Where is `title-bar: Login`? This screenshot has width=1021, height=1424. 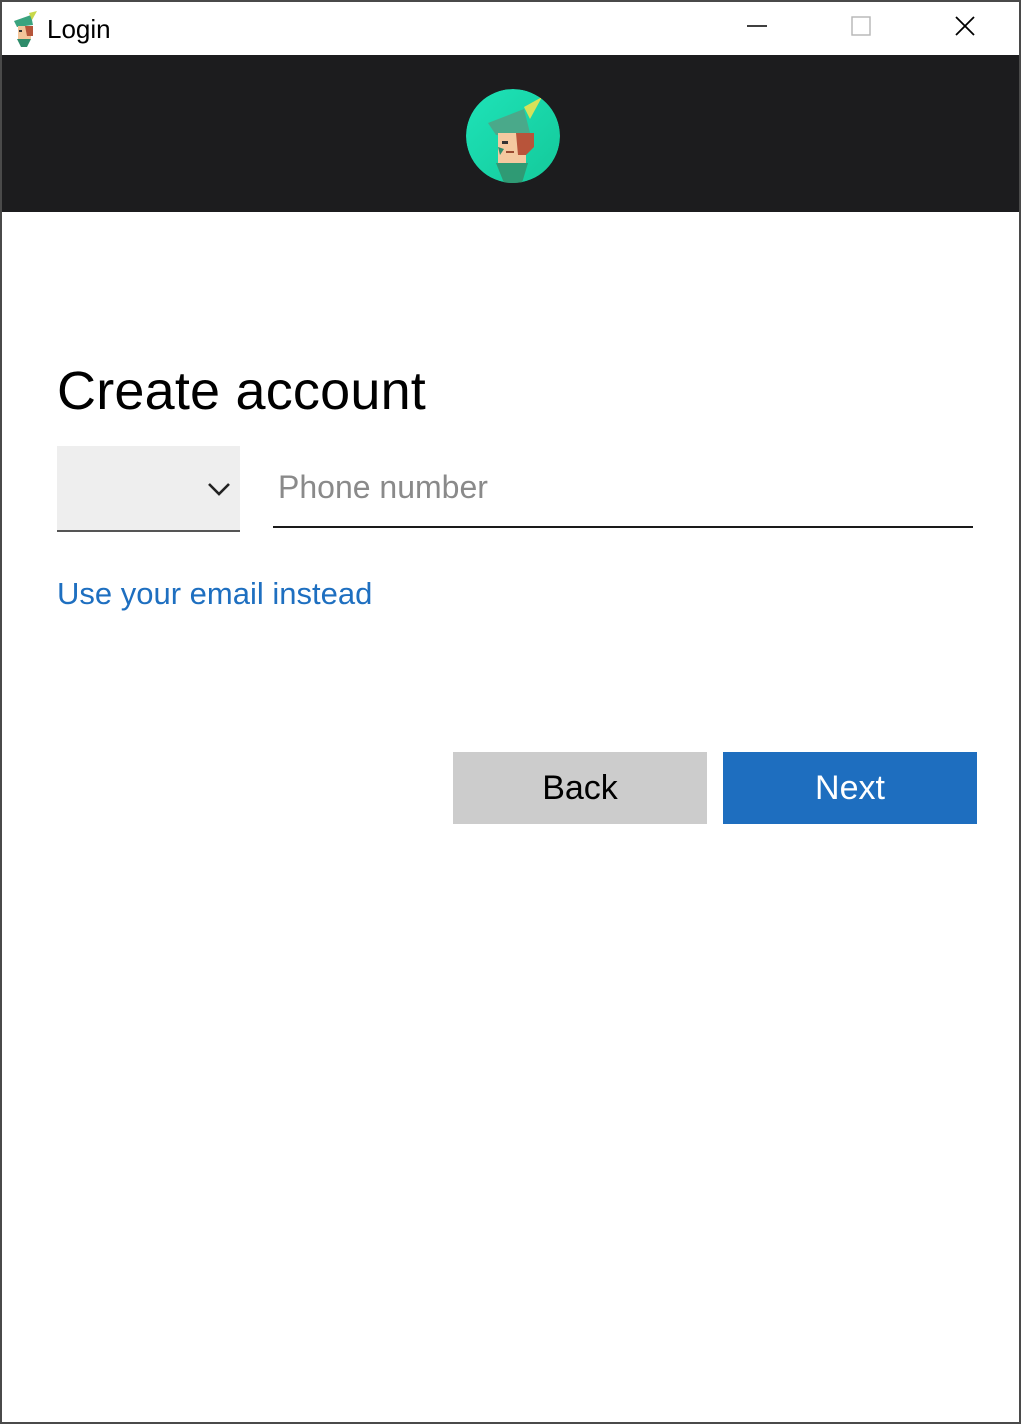 title-bar: Login is located at coordinates (510, 28).